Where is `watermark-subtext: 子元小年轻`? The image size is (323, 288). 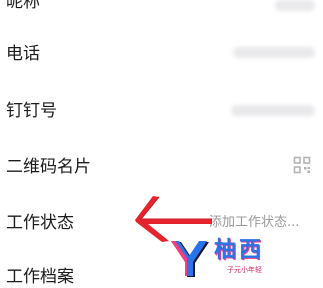 watermark-subtext: 子元小年轻 is located at coordinates (244, 270).